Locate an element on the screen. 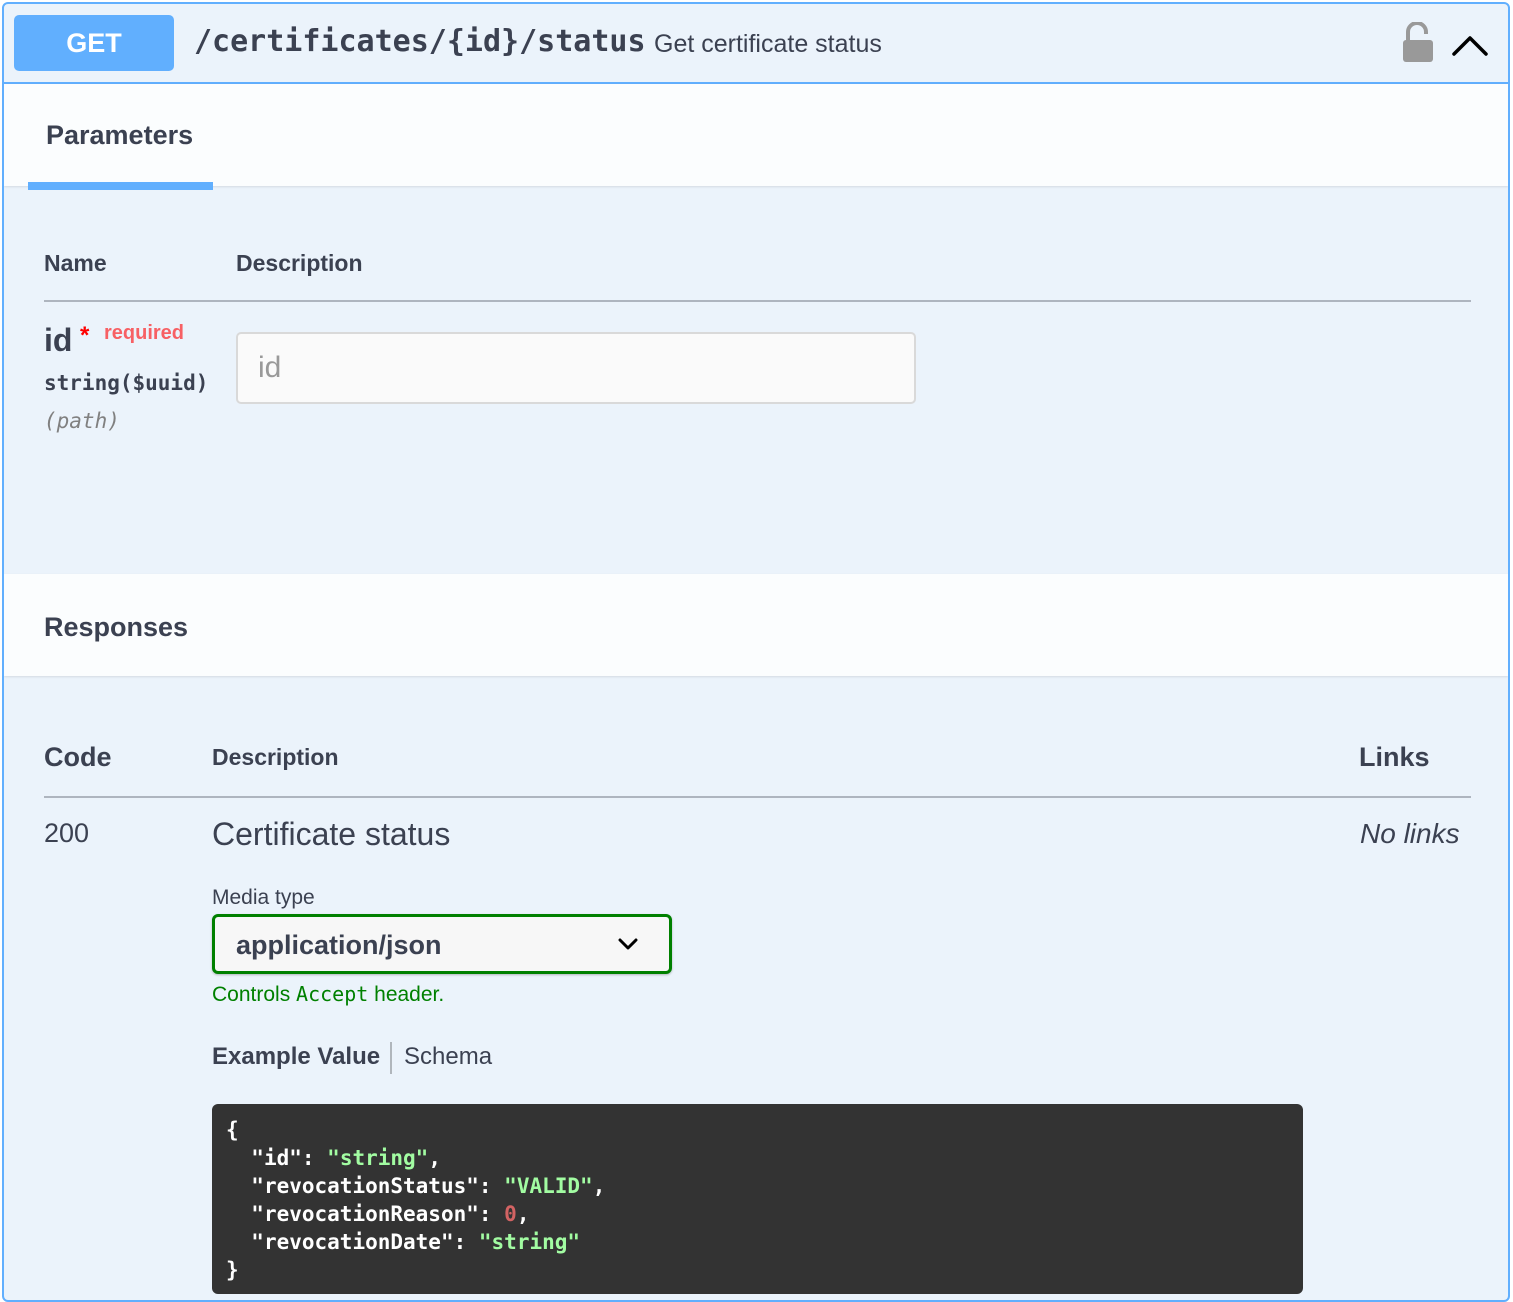 This screenshot has height=1302, width=1513. parameters-section-header: Parameters is located at coordinates (756, 137).